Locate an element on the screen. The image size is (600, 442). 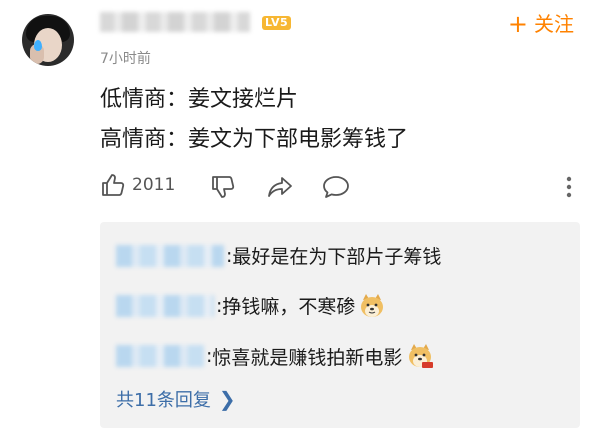
thumbs-down-icon is located at coordinates (223, 187).